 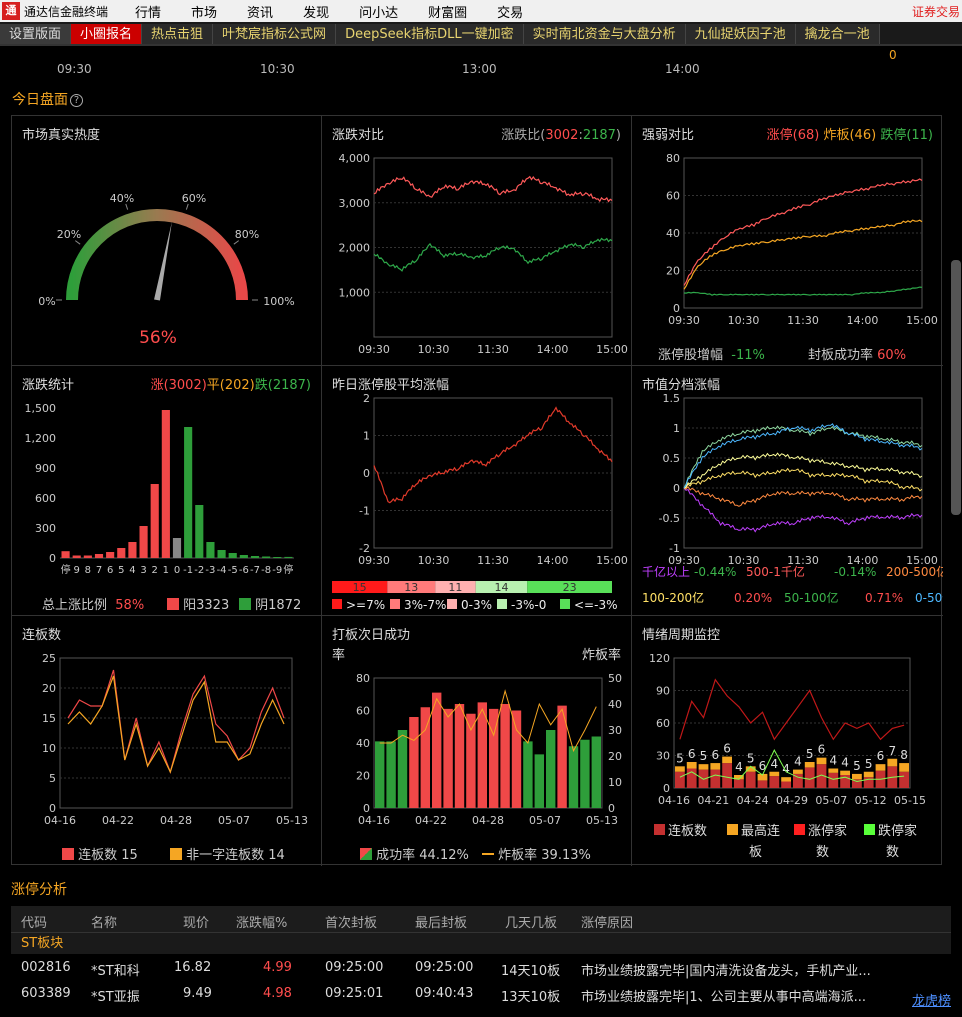 What do you see at coordinates (481, 943) in the screenshot?
I see `table-section-st: ST板块` at bounding box center [481, 943].